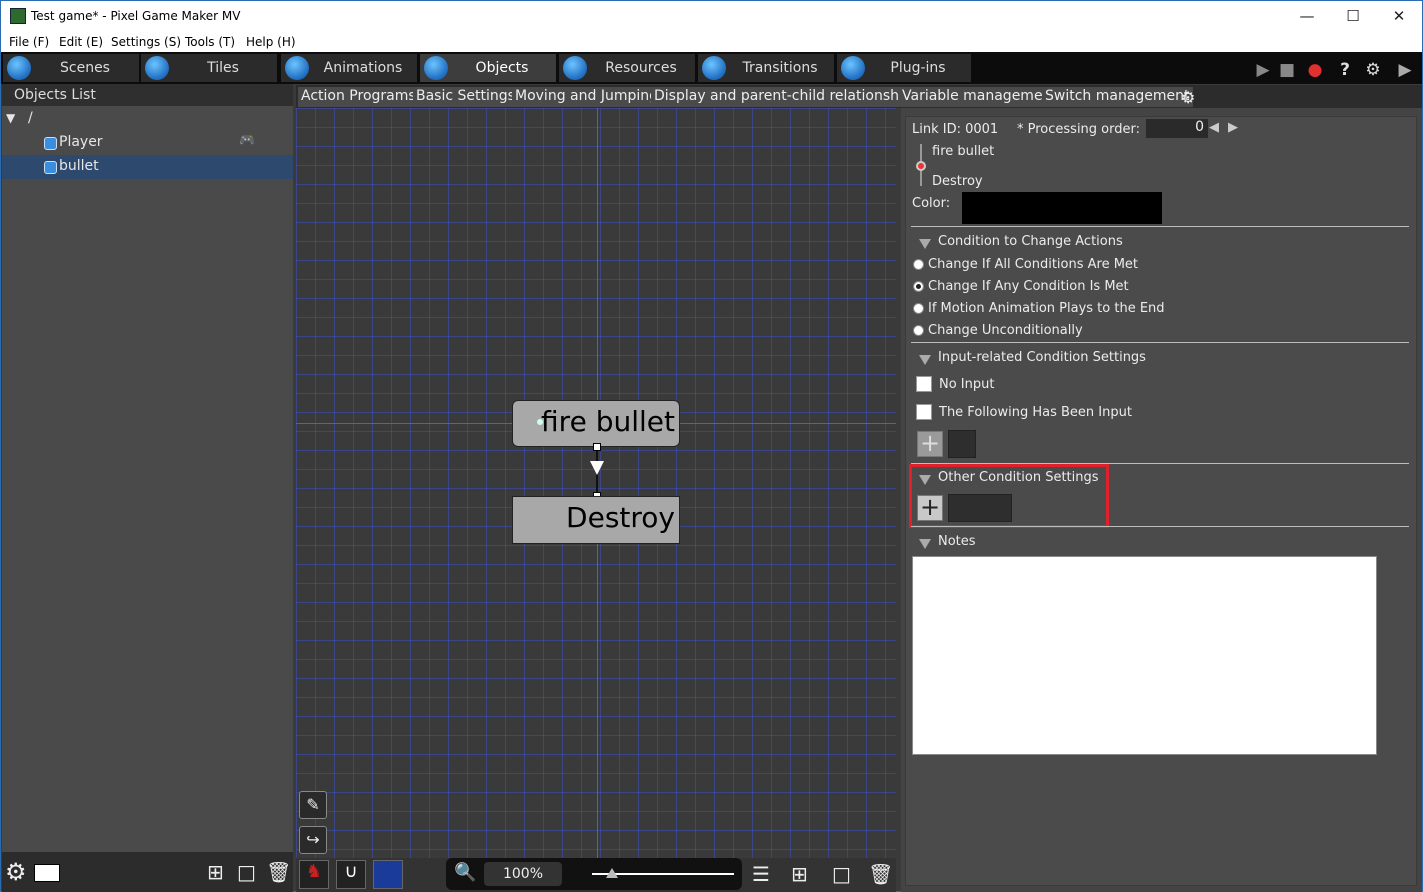 The image size is (1423, 892). I want to click on add-input-button: +, so click(930, 444).